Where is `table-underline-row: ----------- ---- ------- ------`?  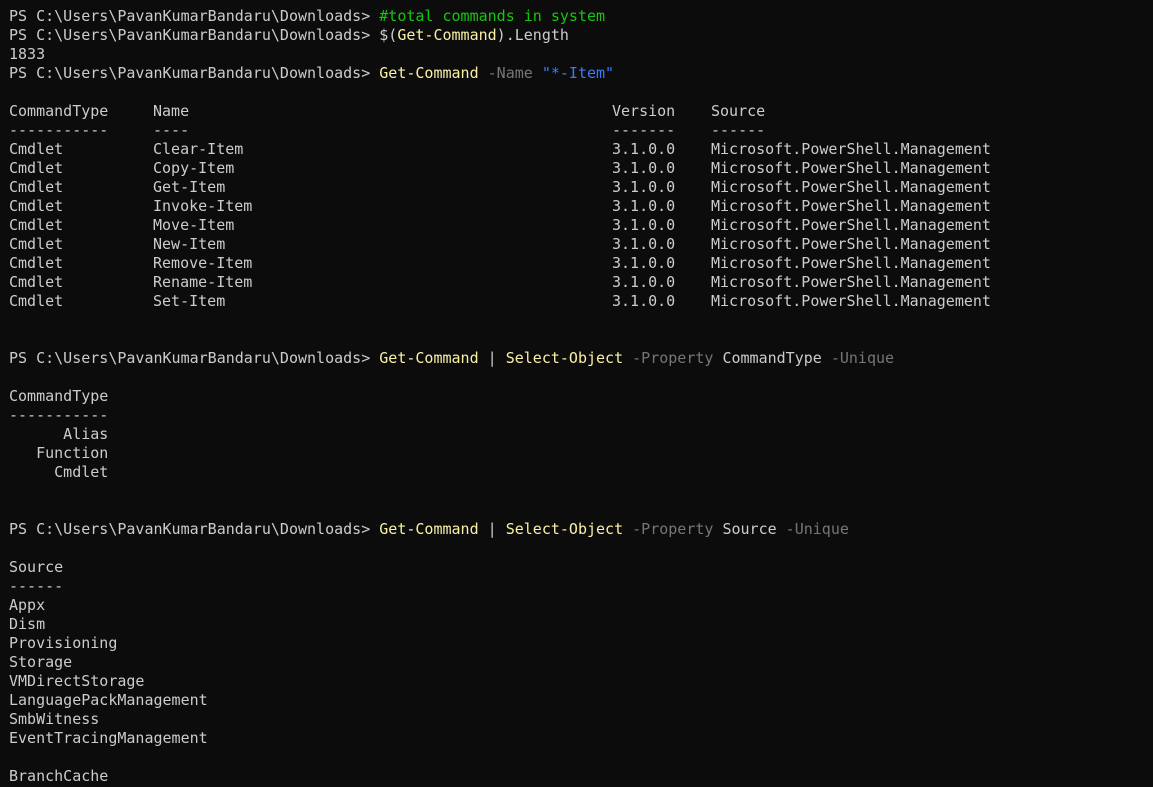 table-underline-row: ----------- ---- ------- ------ is located at coordinates (576, 130).